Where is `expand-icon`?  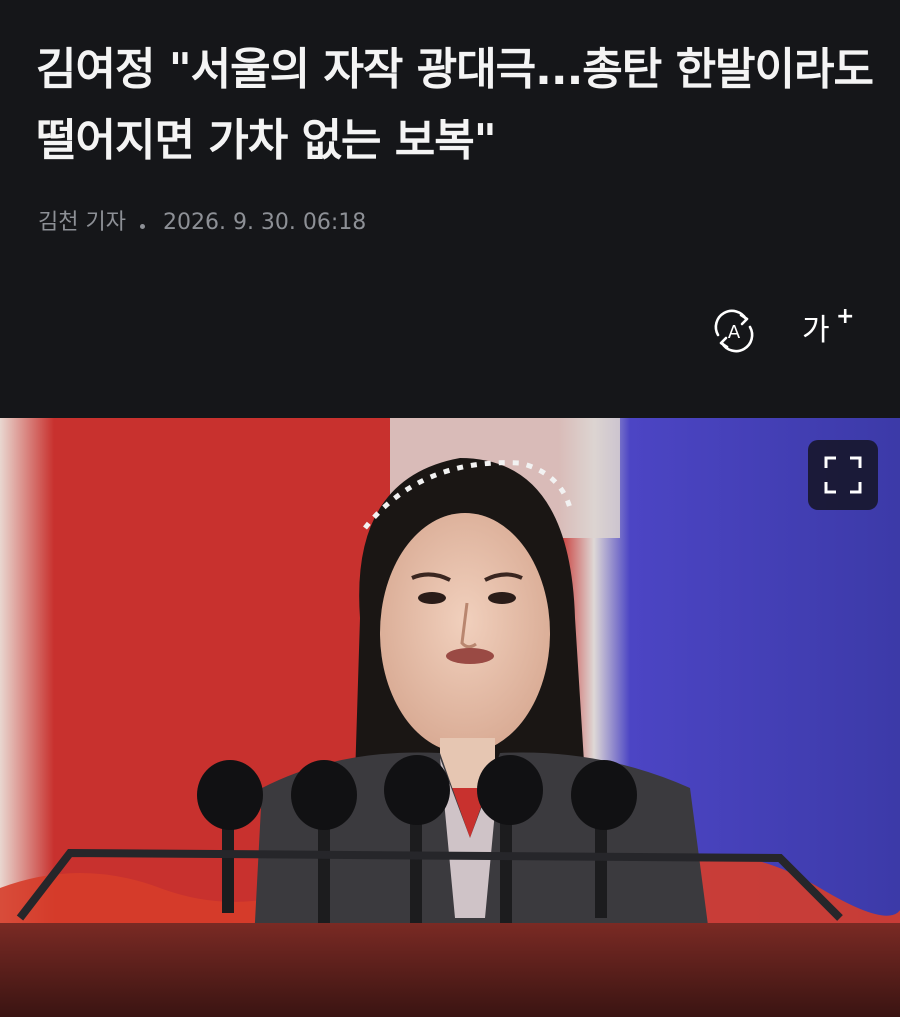
expand-icon is located at coordinates (843, 475).